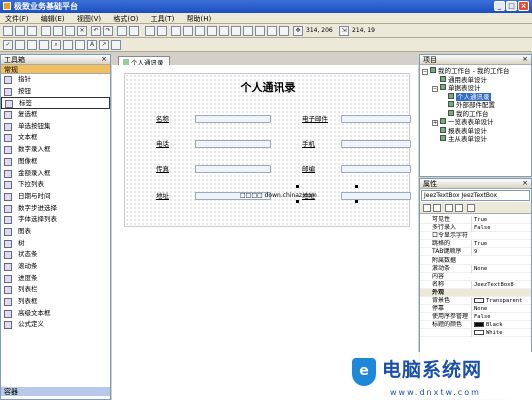 This screenshot has height=400, width=532. What do you see at coordinates (32, 45) in the screenshot?
I see `flag-icon` at bounding box center [32, 45].